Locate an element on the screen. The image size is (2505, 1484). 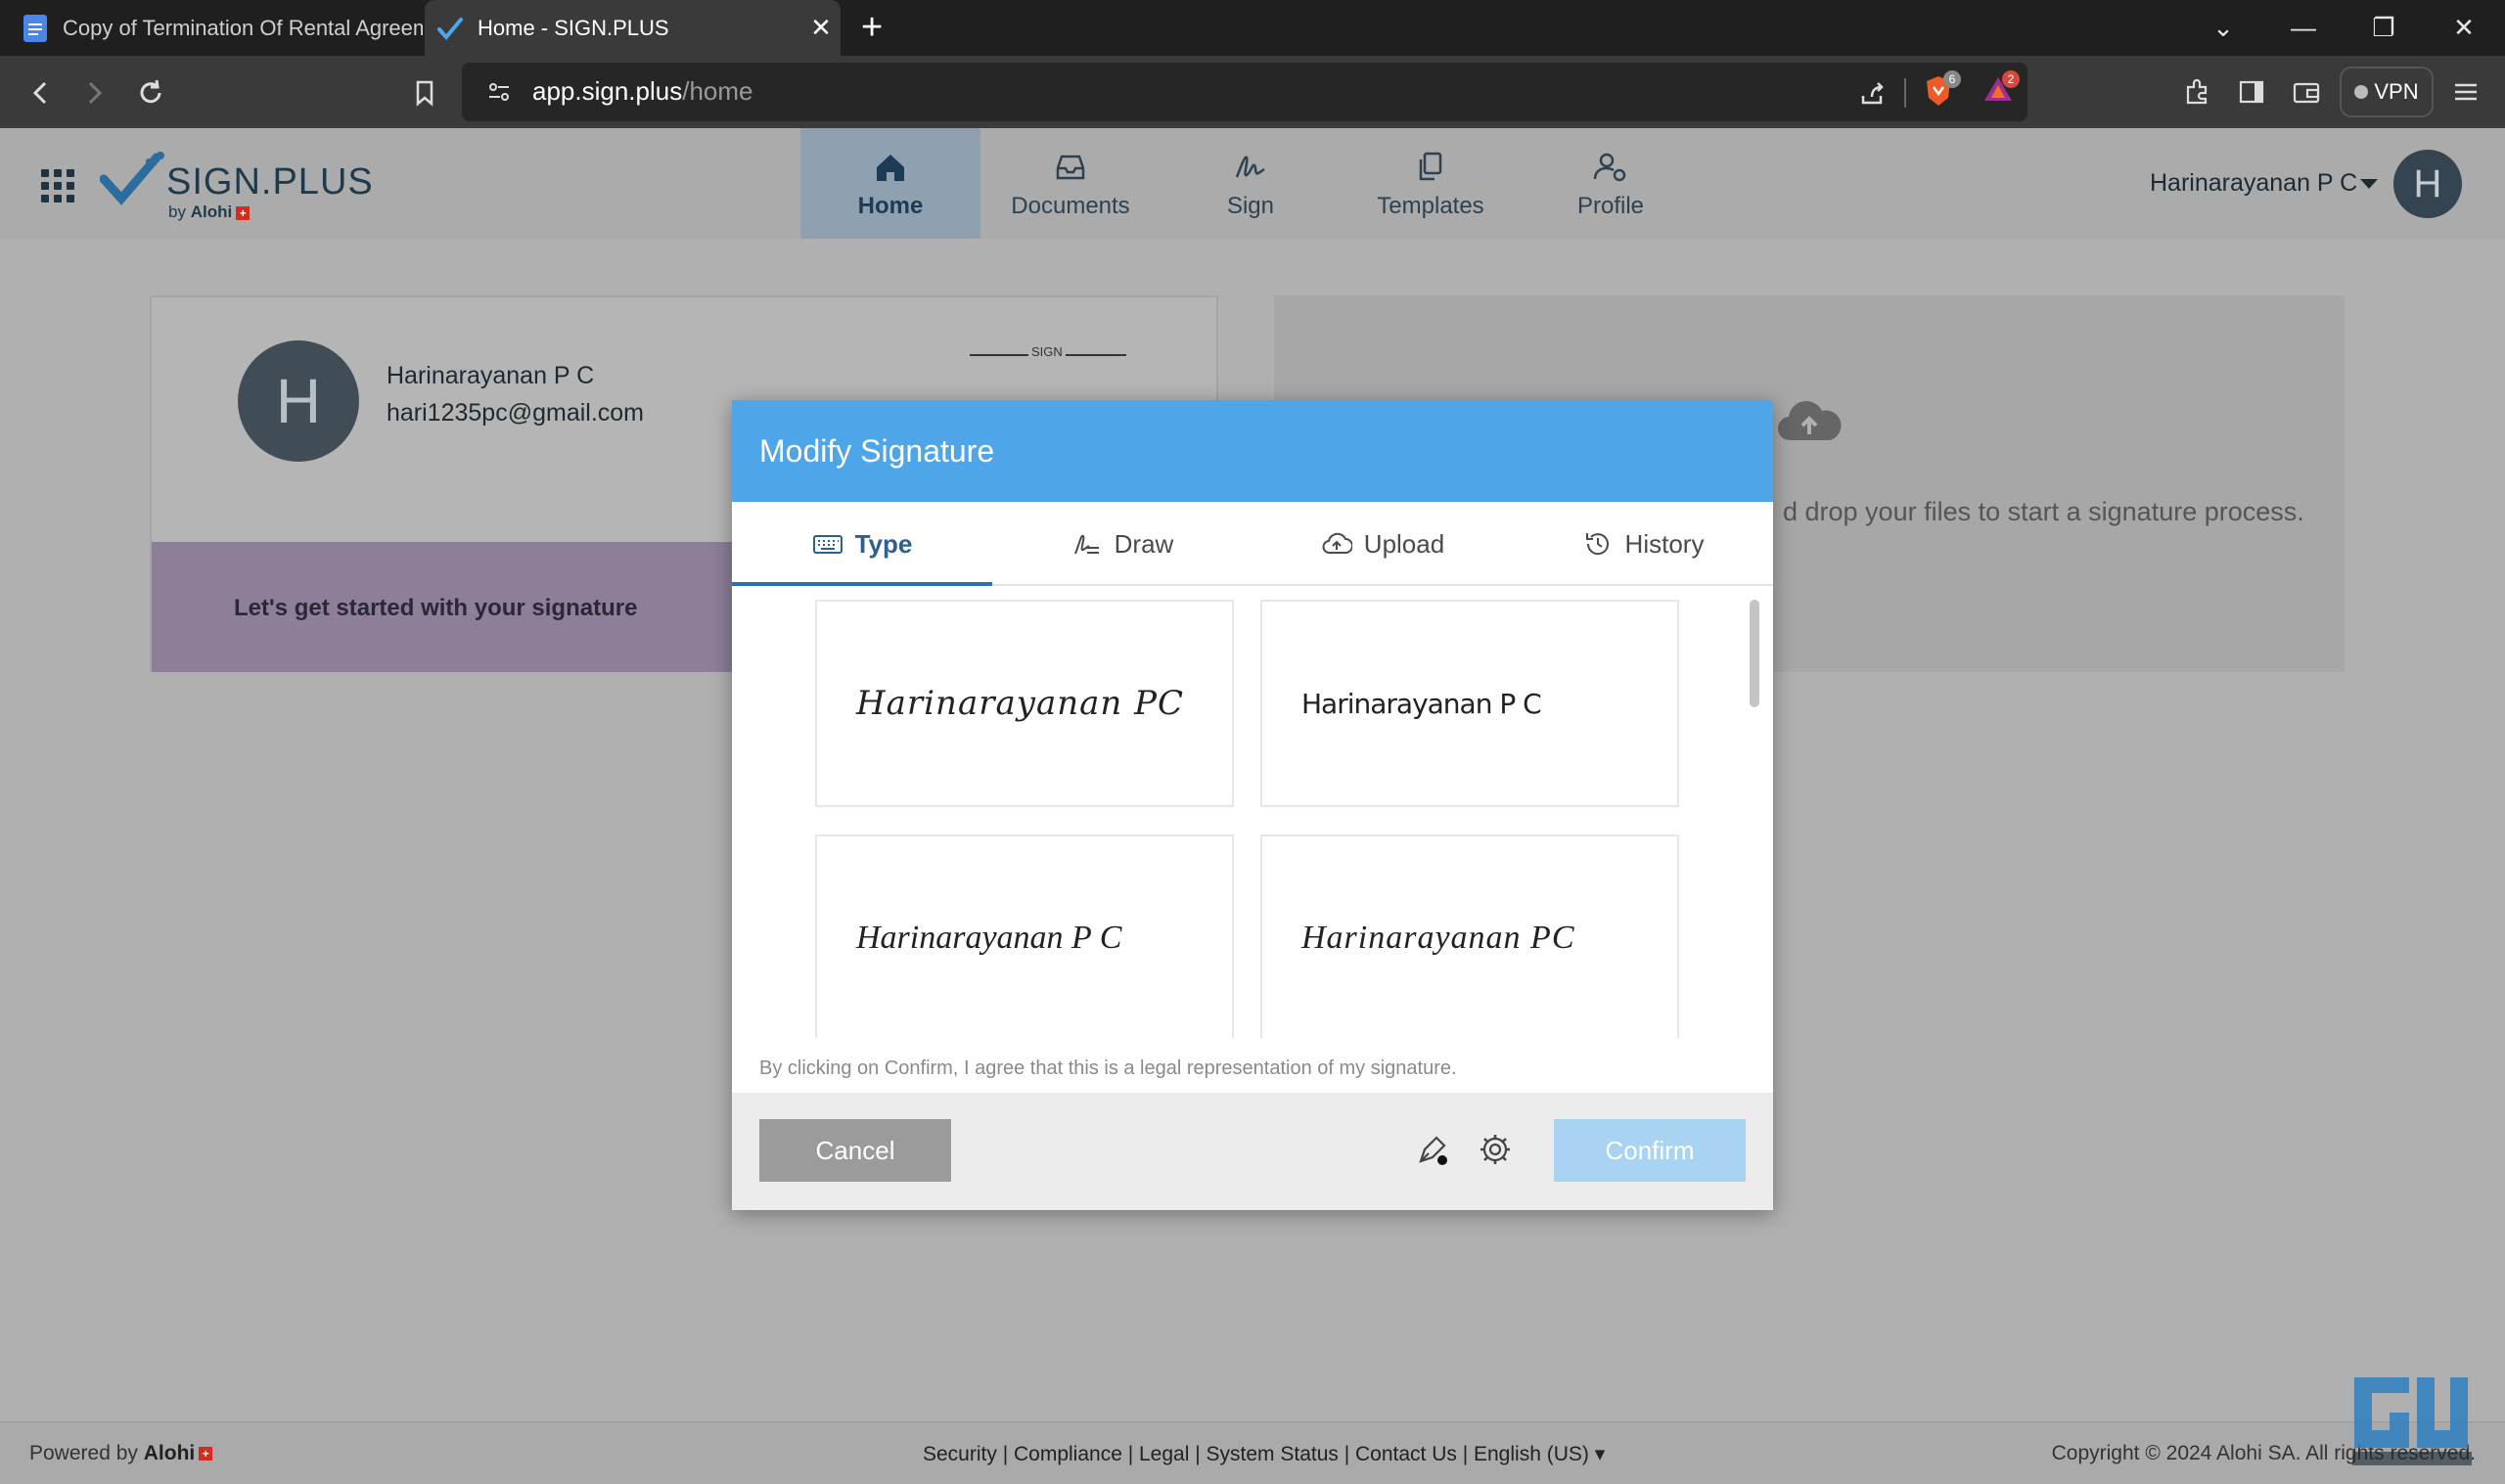
vpn-button: VPN is located at coordinates (2387, 92).